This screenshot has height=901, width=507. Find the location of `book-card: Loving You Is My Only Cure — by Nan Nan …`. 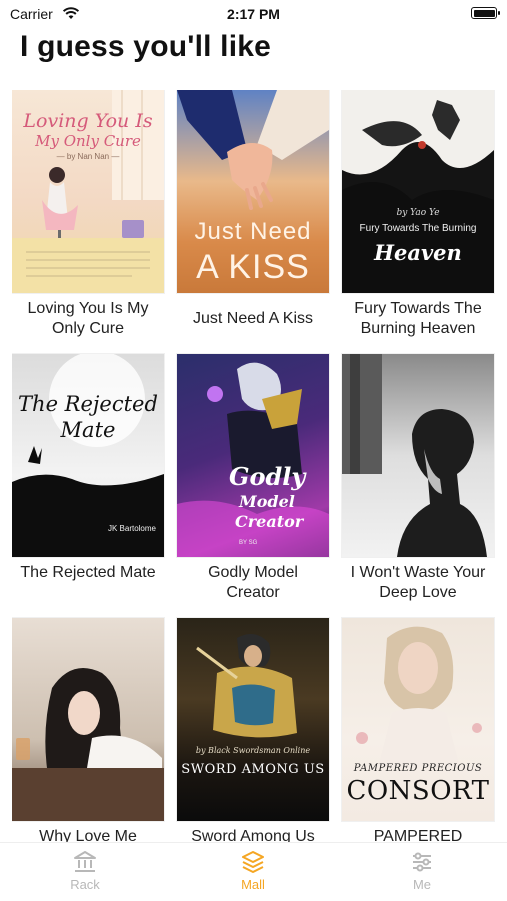

book-card: Loving You Is My Only Cure — by Nan Nan … is located at coordinates (88, 214).